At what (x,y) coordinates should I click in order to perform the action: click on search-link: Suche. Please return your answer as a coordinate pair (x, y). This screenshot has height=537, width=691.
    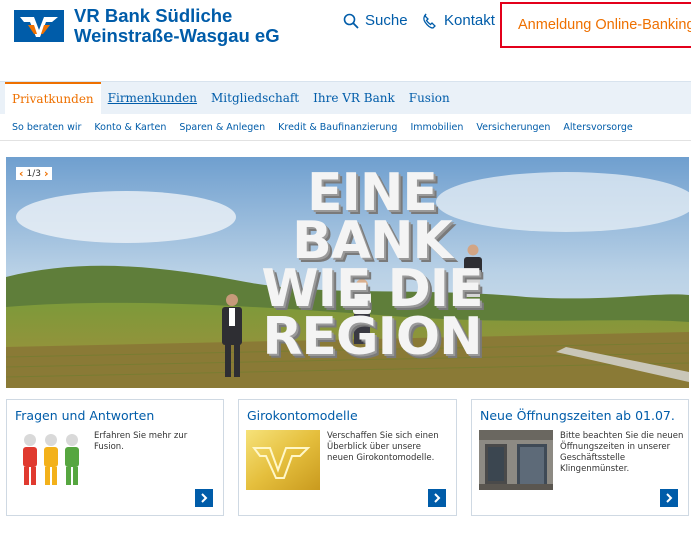
    Looking at the image, I should click on (375, 20).